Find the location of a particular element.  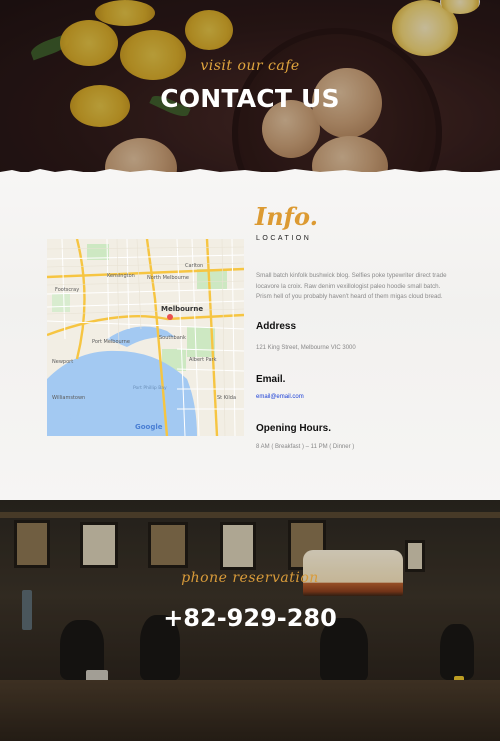

reservation-script-text: phone reservation is located at coordinates (250, 578).